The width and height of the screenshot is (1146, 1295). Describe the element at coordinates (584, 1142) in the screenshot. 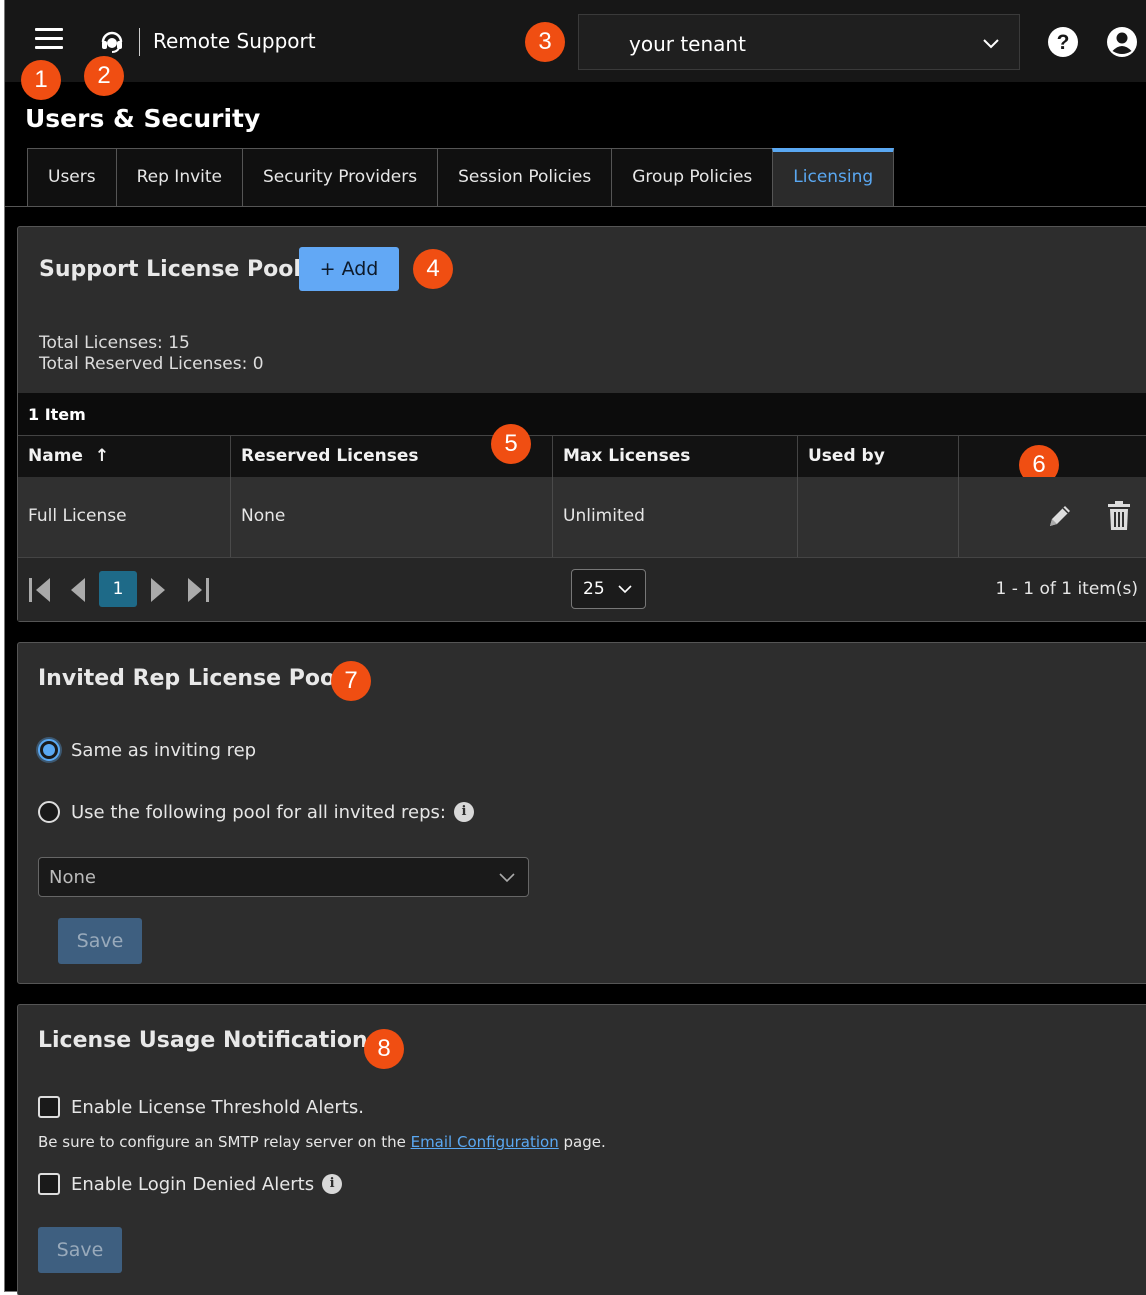

I see `note-suffix: page.` at that location.